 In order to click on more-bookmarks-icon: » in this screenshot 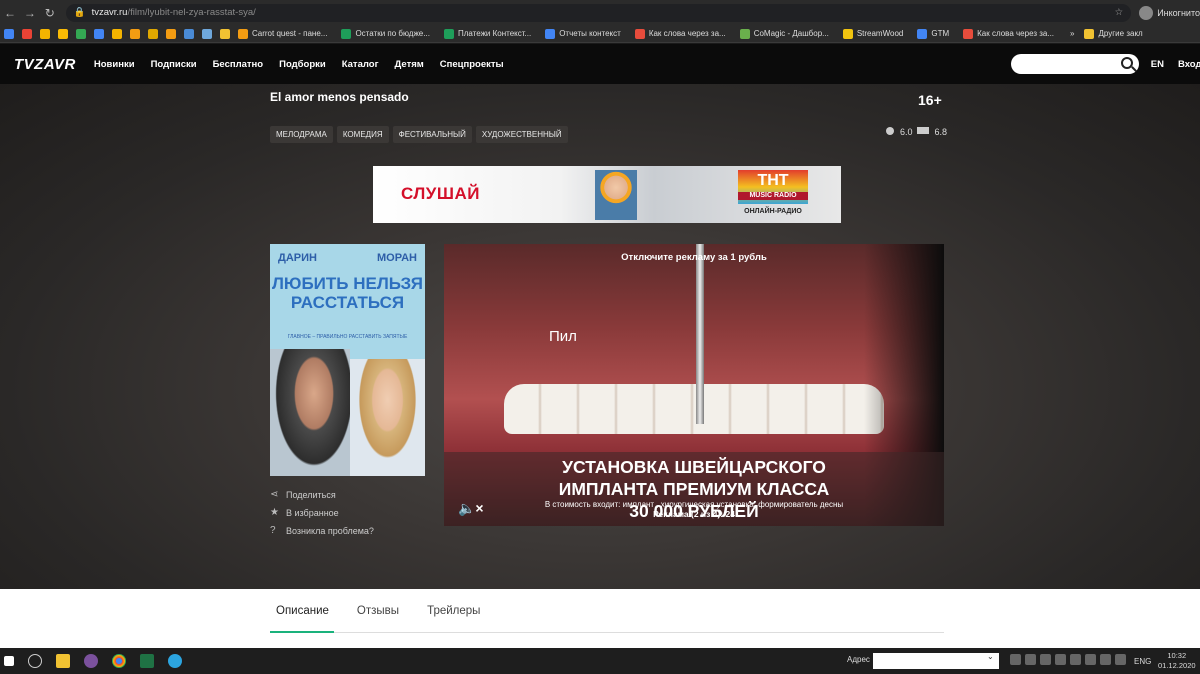, I will do `click(1072, 33)`.